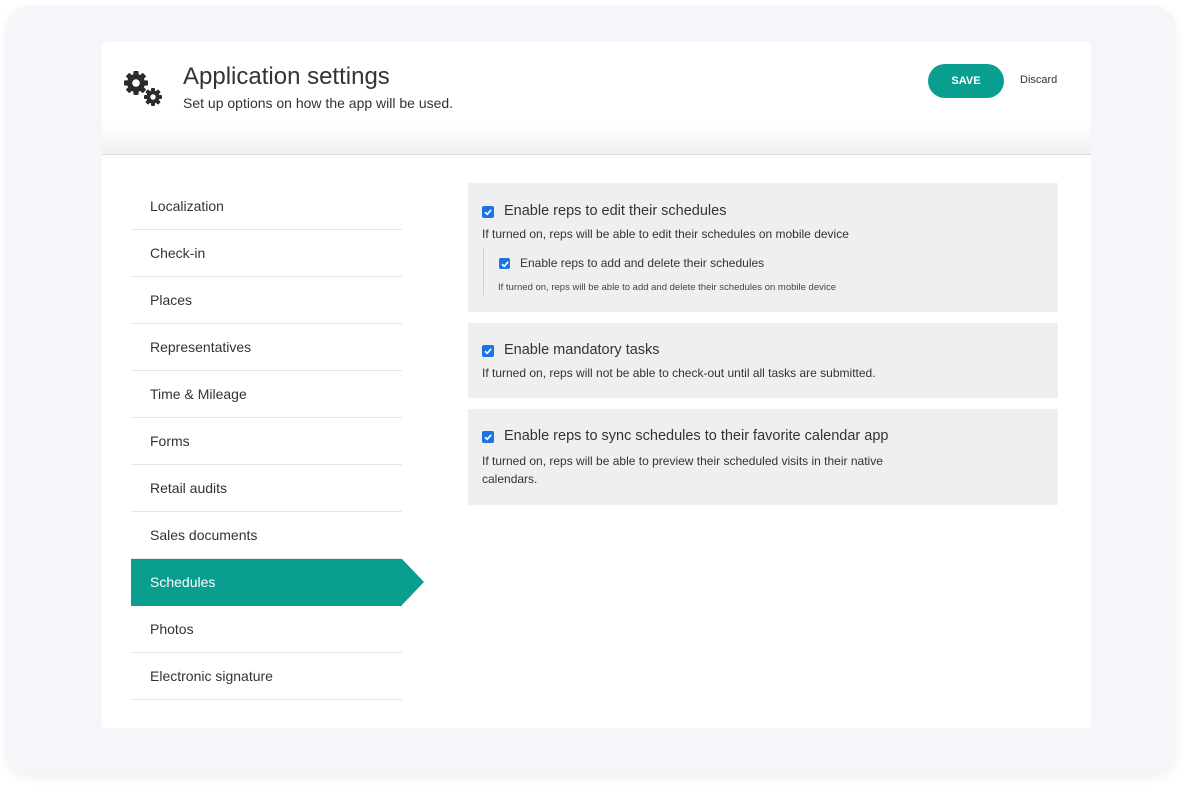 The width and height of the screenshot is (1202, 799). Describe the element at coordinates (204, 535) in the screenshot. I see `sidebar-item-label: Sales documents` at that location.